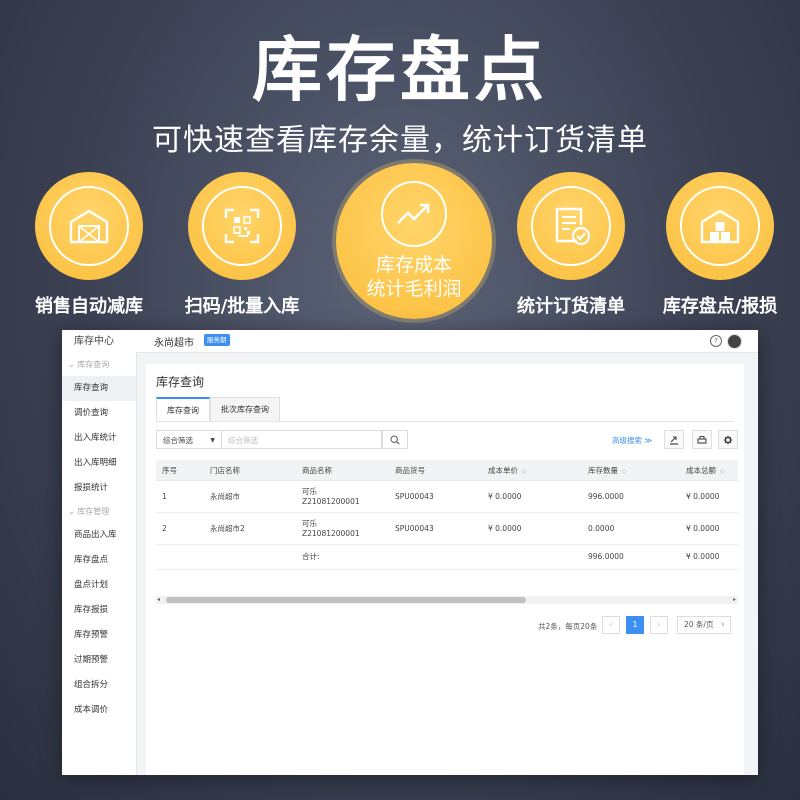 This screenshot has height=800, width=800. What do you see at coordinates (94, 341) in the screenshot?
I see `sidebar-title: 库存中心` at bounding box center [94, 341].